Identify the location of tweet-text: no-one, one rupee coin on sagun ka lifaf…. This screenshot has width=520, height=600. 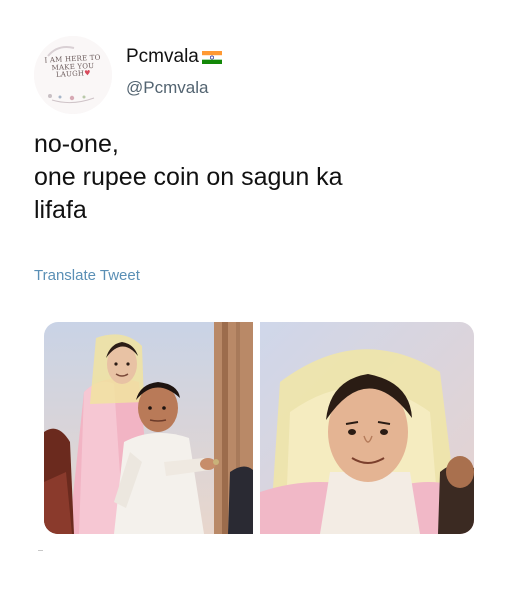
(259, 177).